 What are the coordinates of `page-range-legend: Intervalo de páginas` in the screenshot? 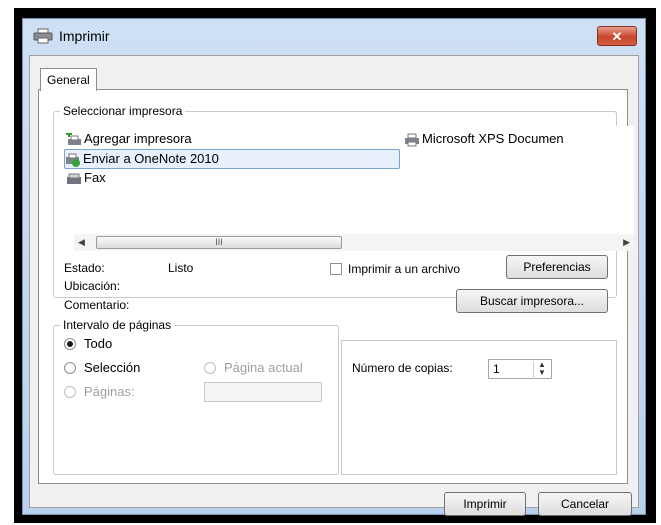 It's located at (117, 325).